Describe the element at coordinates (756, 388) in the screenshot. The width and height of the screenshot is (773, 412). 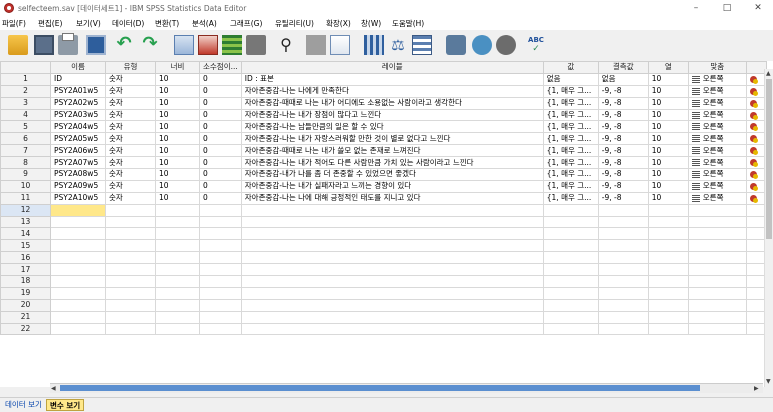
I see `scroll-right-icon: ▶` at that location.